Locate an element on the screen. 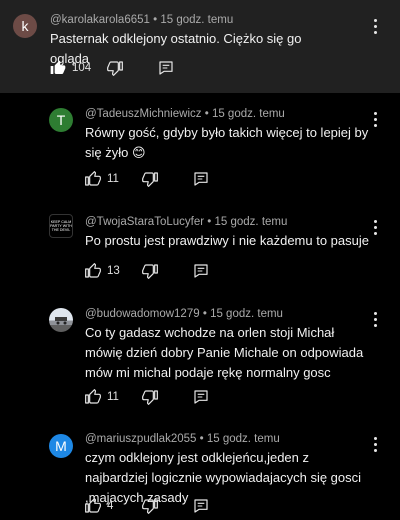 The image size is (400, 520). like-button: 104 is located at coordinates (70, 68).